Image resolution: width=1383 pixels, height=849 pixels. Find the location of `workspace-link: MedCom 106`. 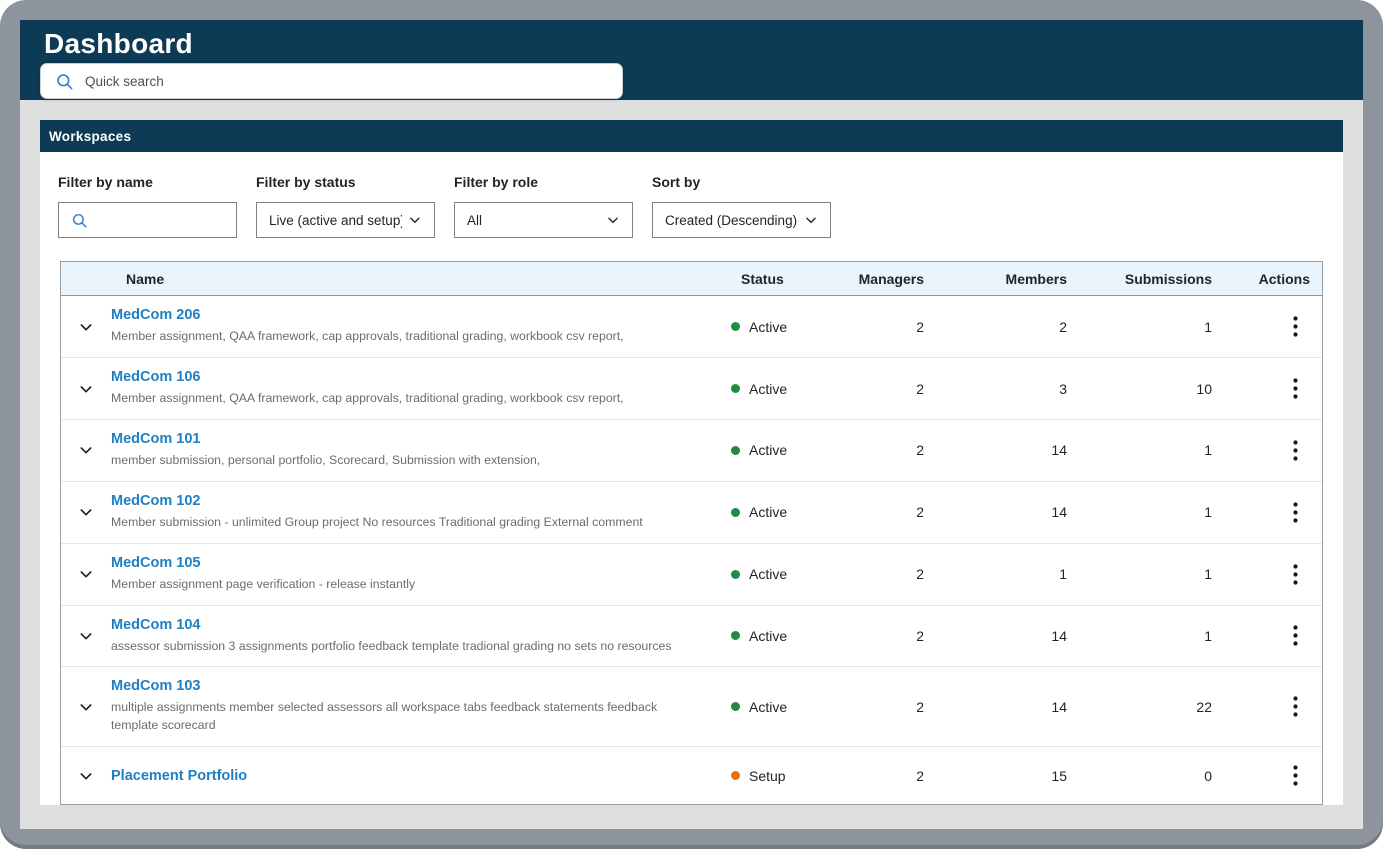

workspace-link: MedCom 106 is located at coordinates (155, 377).